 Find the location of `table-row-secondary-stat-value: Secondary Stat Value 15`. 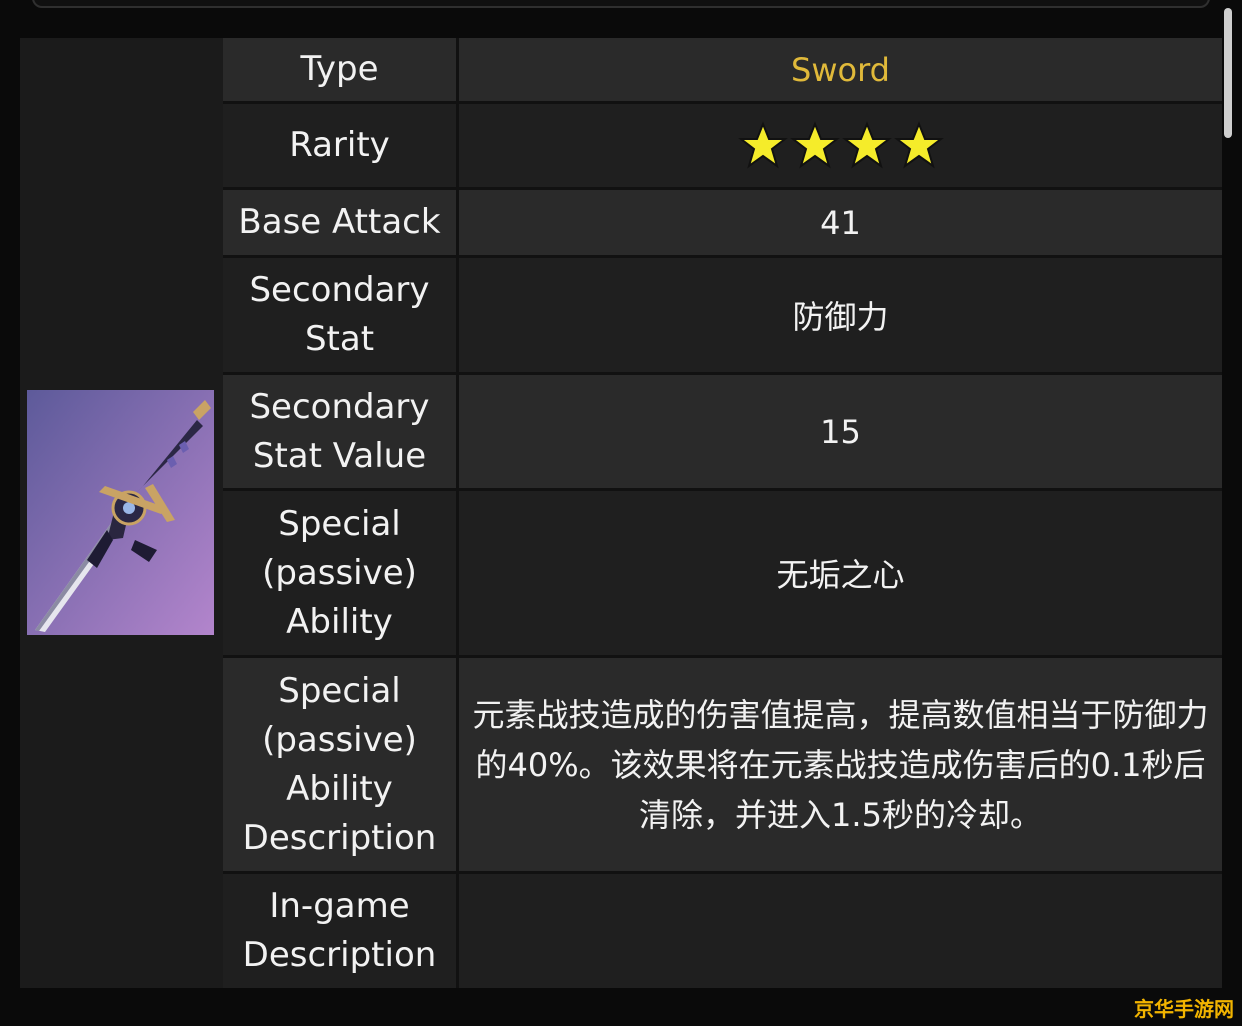

table-row-secondary-stat-value: Secondary Stat Value 15 is located at coordinates (722, 433).